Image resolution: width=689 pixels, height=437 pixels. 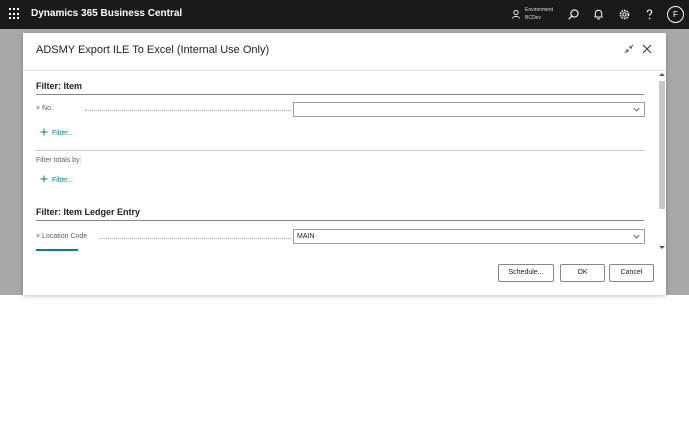 What do you see at coordinates (582, 273) in the screenshot?
I see `ok-button: OK` at bounding box center [582, 273].